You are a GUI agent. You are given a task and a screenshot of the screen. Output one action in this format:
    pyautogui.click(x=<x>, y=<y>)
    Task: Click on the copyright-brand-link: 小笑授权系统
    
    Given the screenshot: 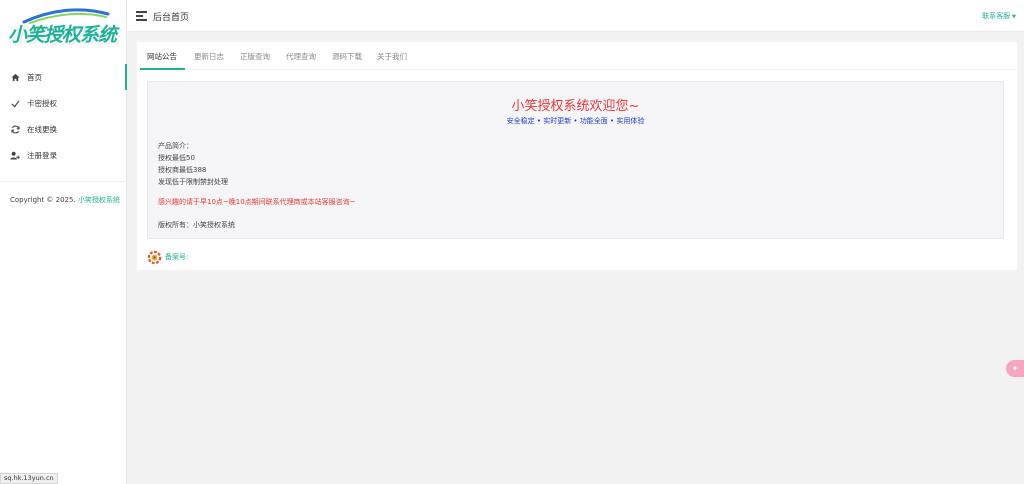 What is the action you would take?
    pyautogui.click(x=99, y=200)
    